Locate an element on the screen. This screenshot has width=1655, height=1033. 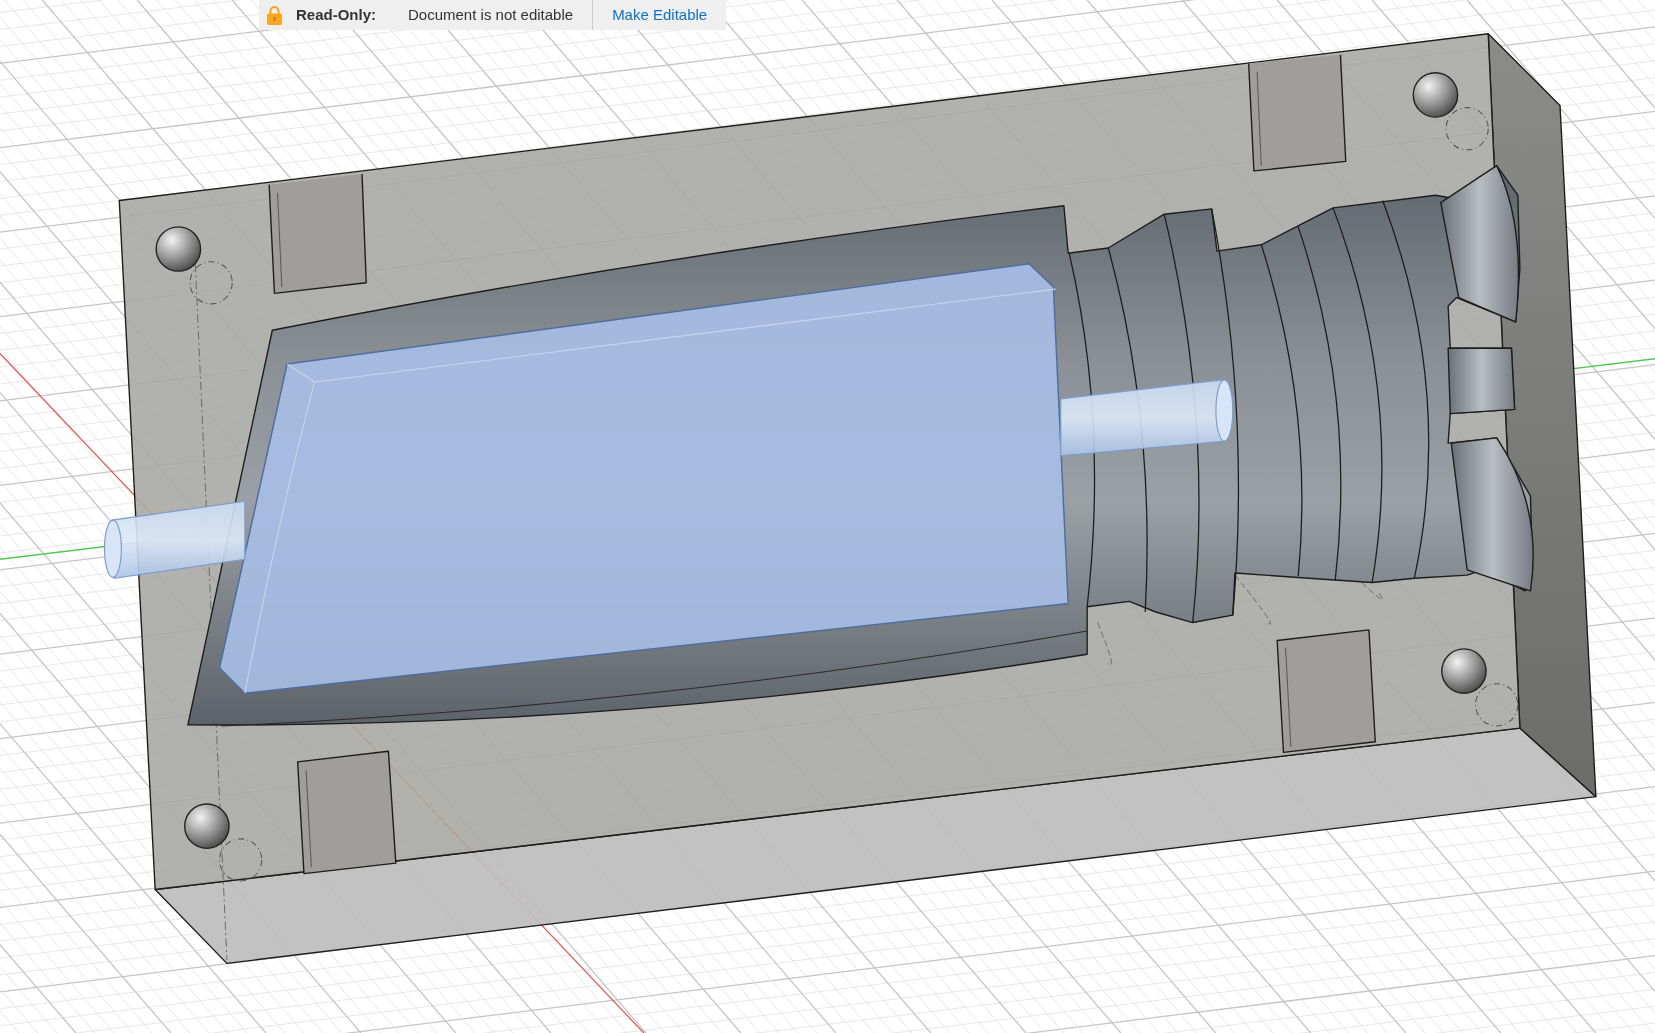
make-editable-link: Make Editable is located at coordinates (660, 15).